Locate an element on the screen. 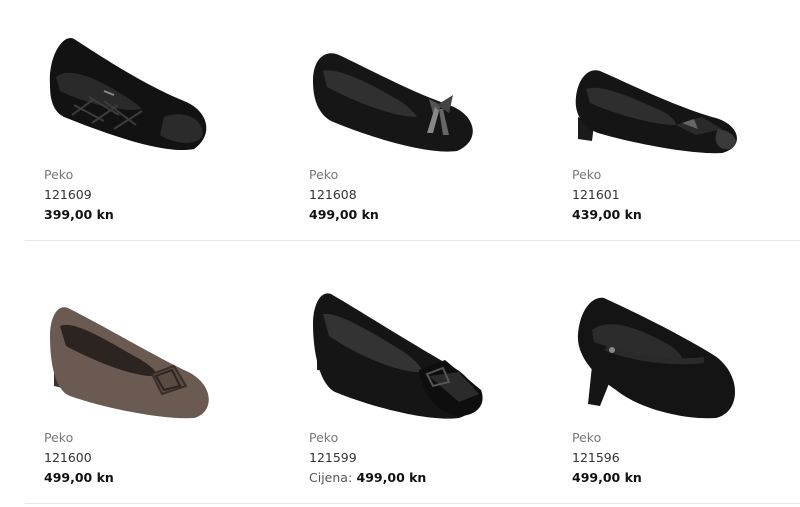 This screenshot has width=800, height=507. price-value: 399,00 kn is located at coordinates (79, 214).